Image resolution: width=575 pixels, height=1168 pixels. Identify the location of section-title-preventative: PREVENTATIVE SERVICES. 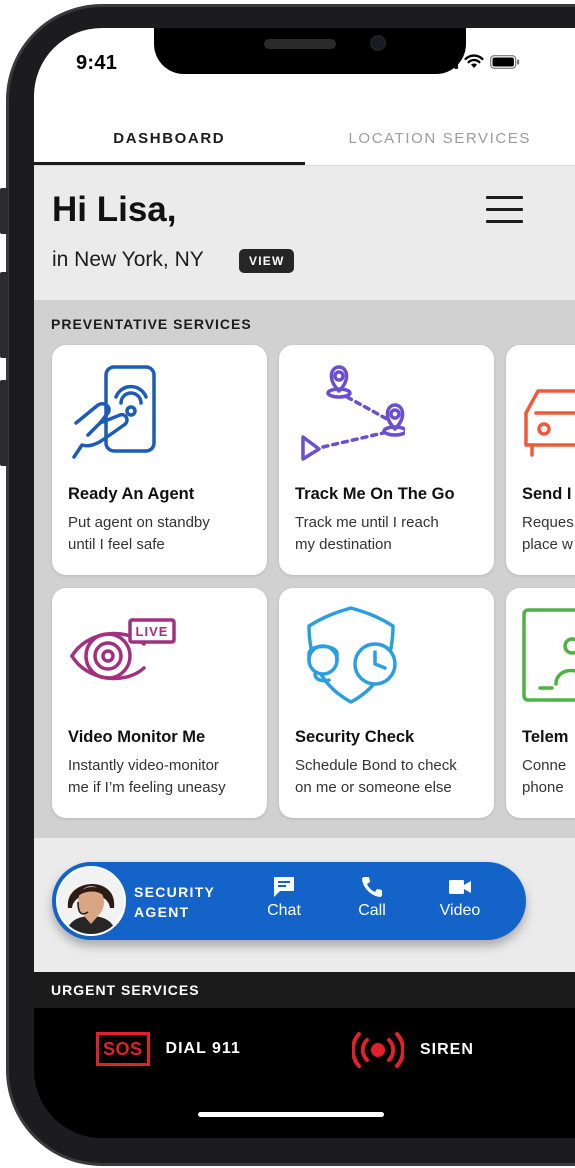
(151, 324).